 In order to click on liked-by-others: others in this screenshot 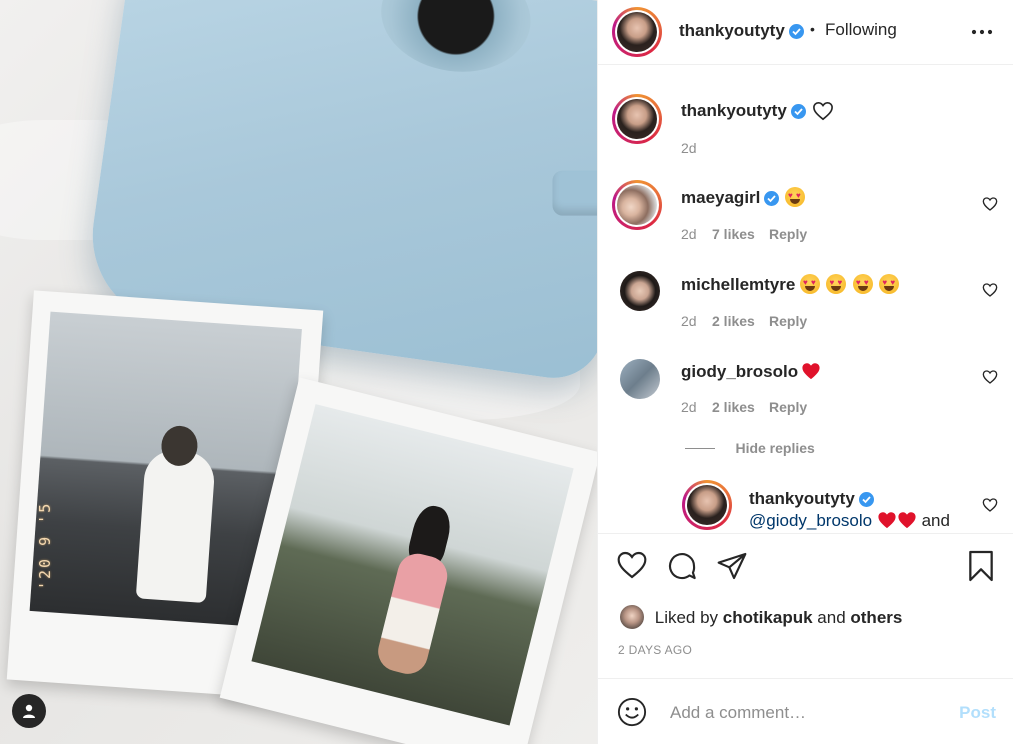, I will do `click(876, 617)`.